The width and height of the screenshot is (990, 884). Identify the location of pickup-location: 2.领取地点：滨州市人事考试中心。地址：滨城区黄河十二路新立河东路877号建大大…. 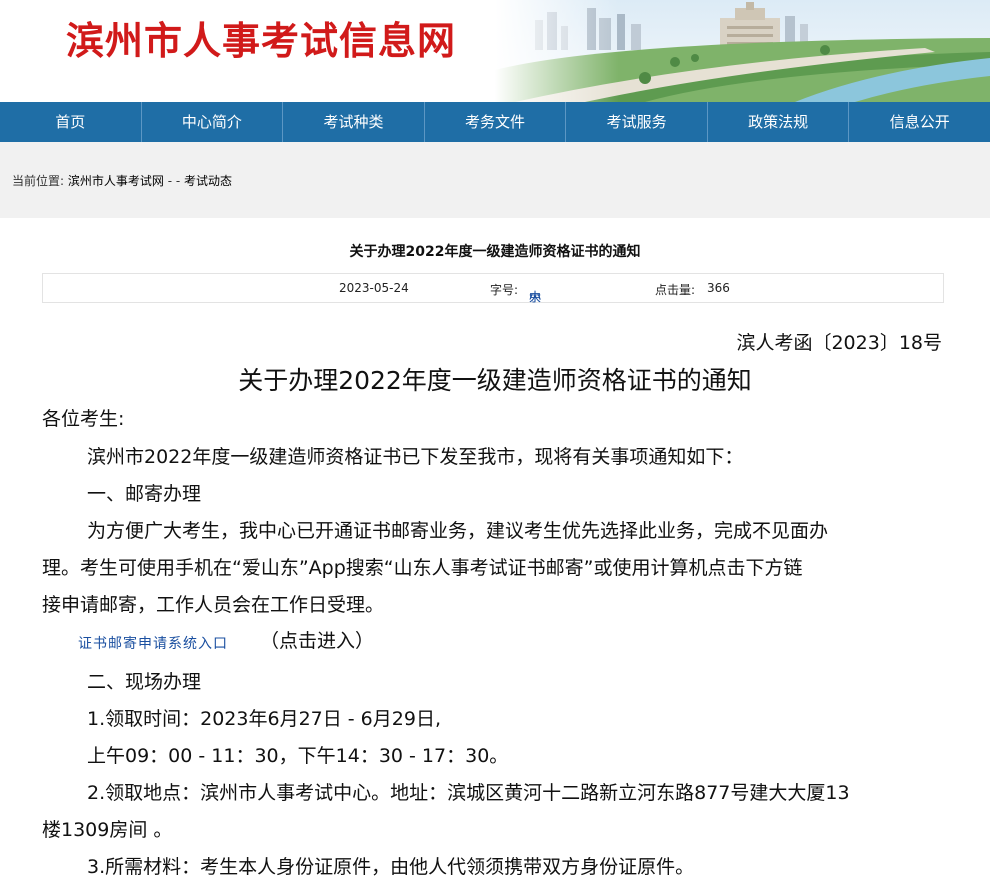
(468, 793).